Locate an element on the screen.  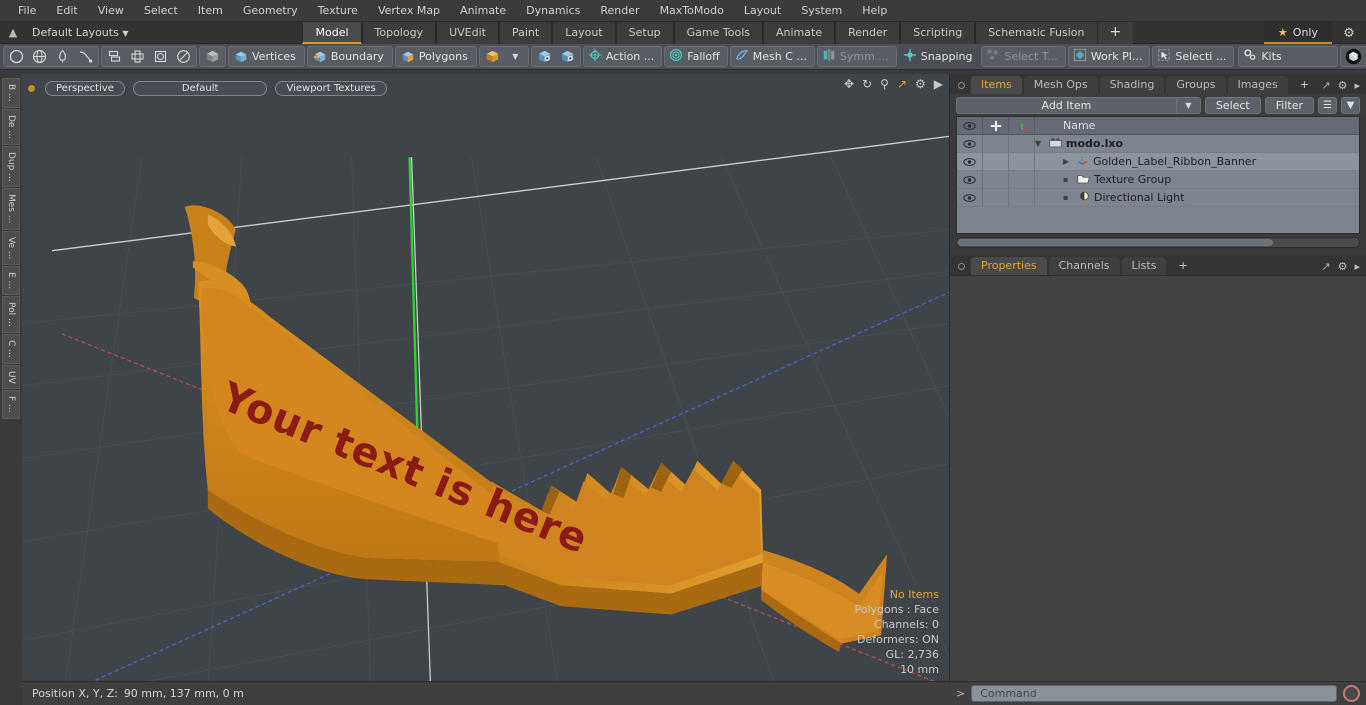
command-input: Command is located at coordinates (1154, 693).